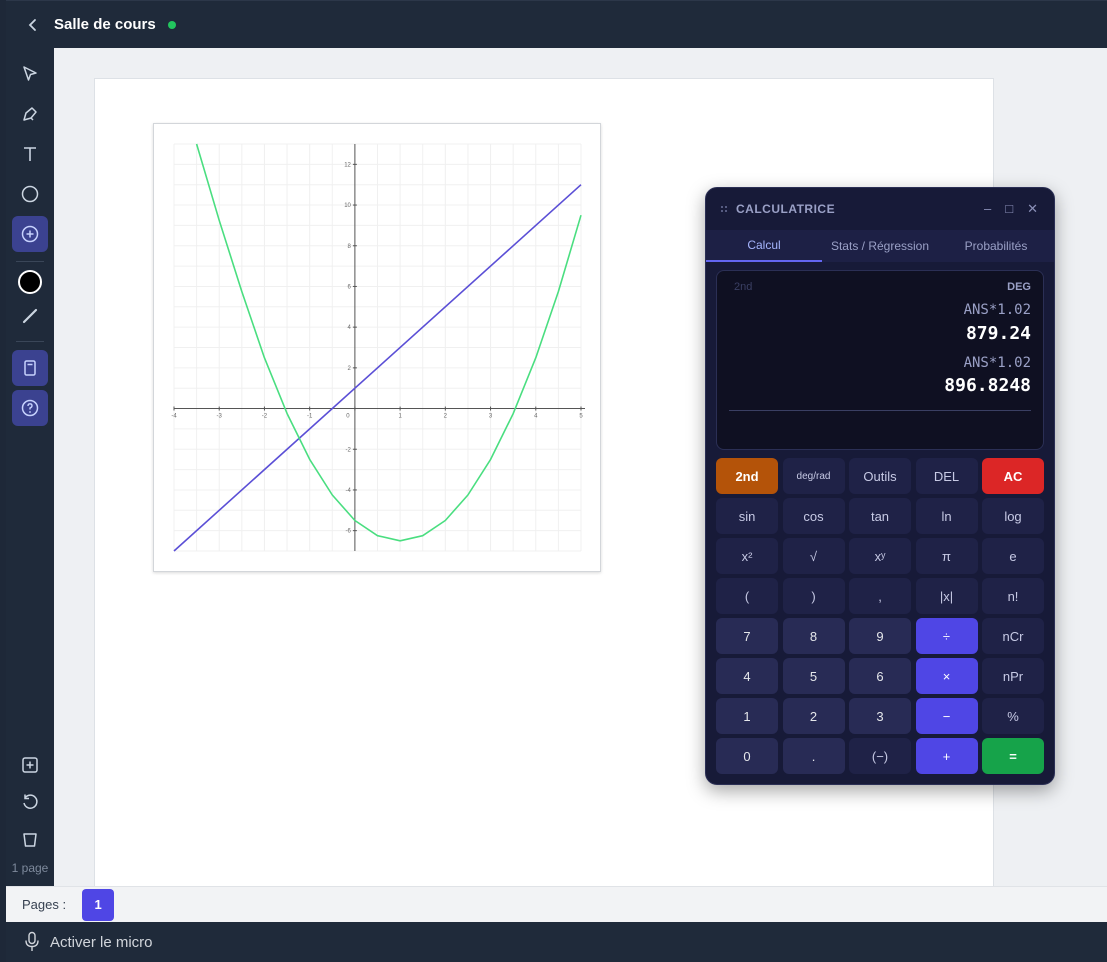  Describe the element at coordinates (946, 676) in the screenshot. I see `key-multiply: ×` at that location.